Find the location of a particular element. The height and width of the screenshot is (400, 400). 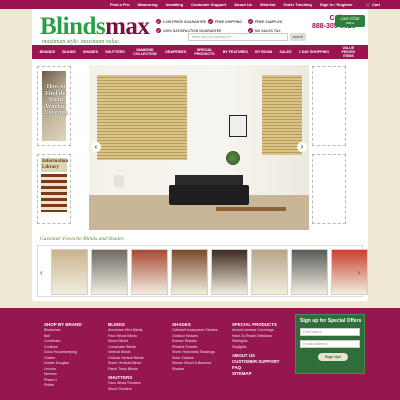

signup-button: Sign Up! is located at coordinates (333, 357).